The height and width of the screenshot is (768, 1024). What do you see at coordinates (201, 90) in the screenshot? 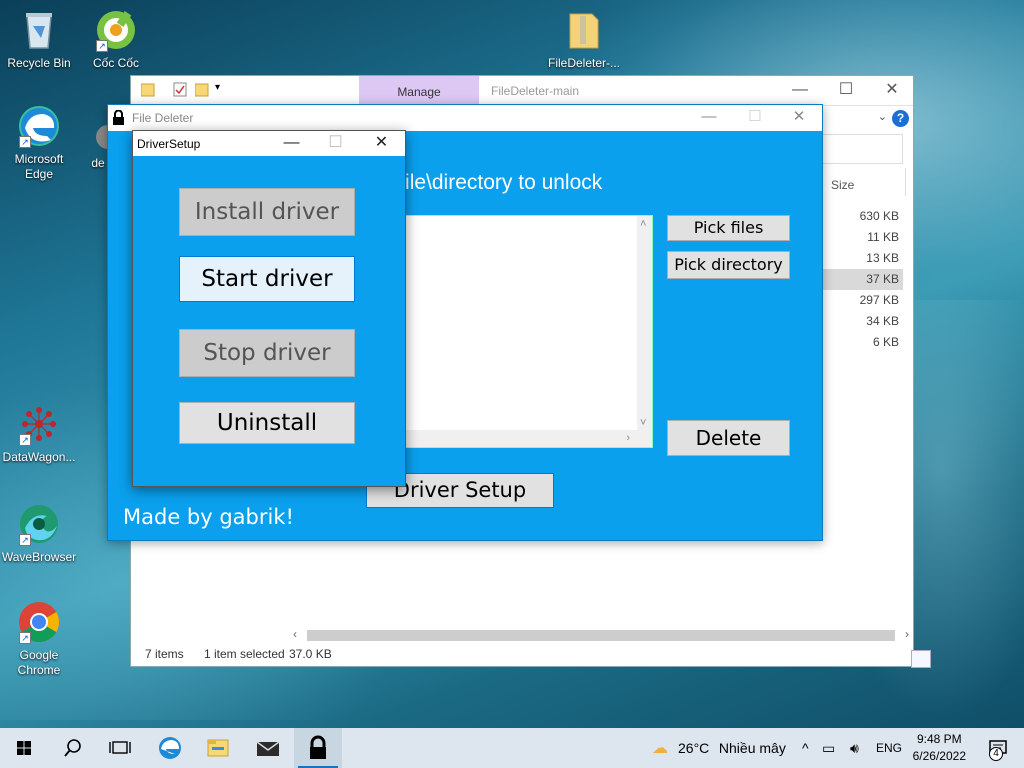
I see `new-folder-icon` at bounding box center [201, 90].